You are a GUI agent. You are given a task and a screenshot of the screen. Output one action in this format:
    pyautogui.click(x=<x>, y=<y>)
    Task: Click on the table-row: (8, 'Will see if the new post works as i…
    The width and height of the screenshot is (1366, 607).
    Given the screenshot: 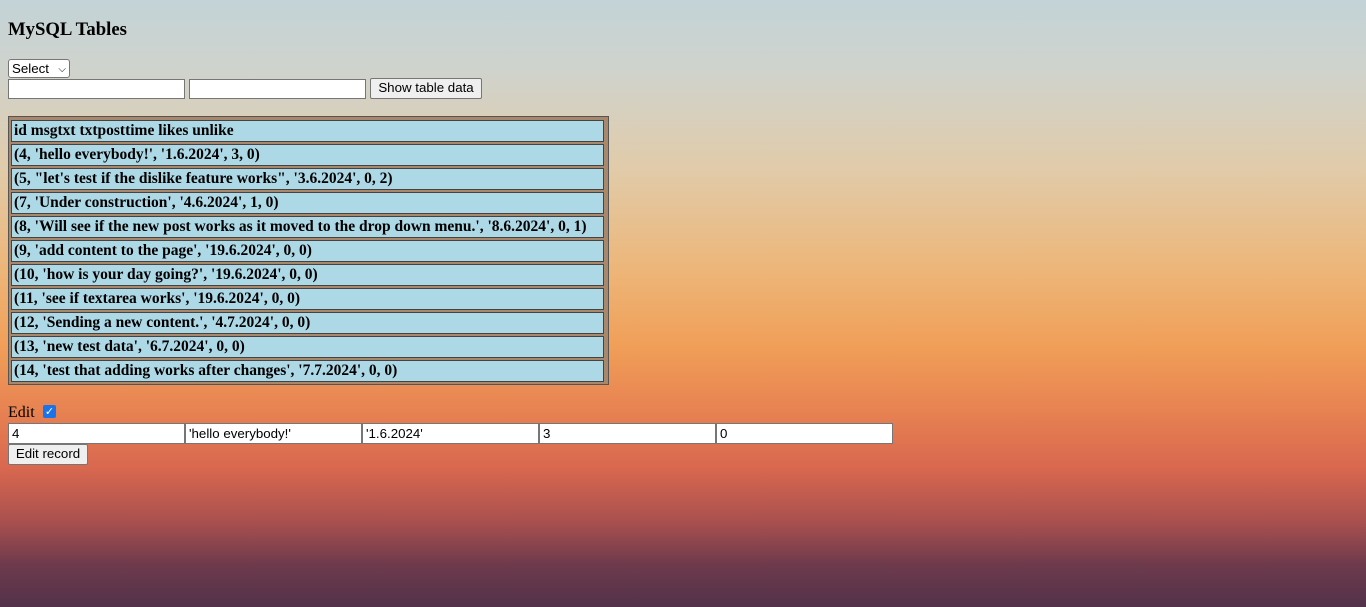 What is the action you would take?
    pyautogui.click(x=307, y=227)
    